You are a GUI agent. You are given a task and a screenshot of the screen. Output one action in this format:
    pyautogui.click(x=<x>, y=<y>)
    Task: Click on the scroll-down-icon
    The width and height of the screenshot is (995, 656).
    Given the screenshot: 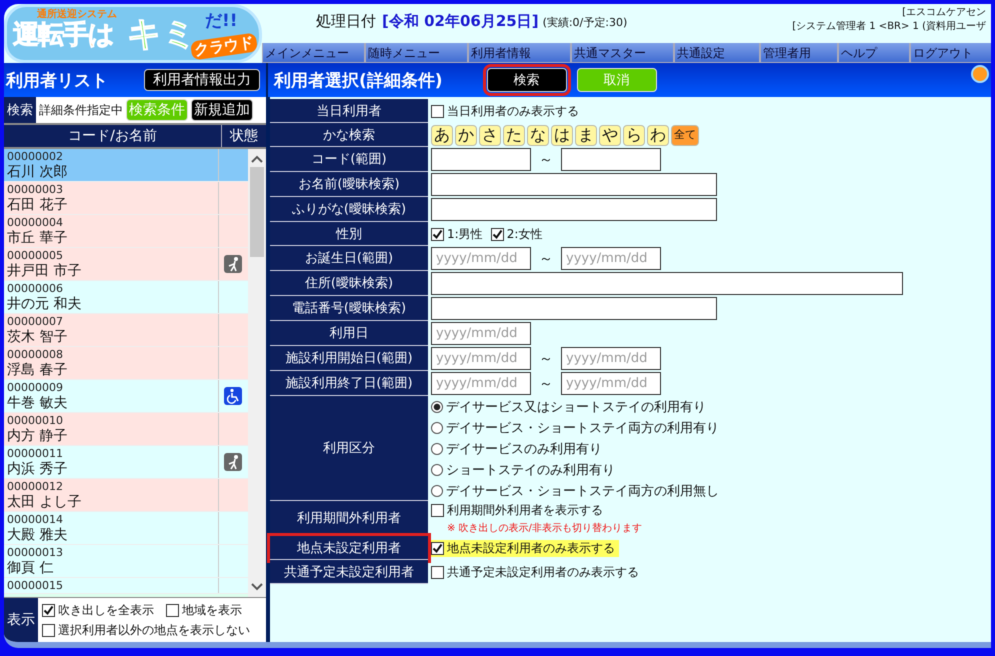 What is the action you would take?
    pyautogui.click(x=257, y=587)
    